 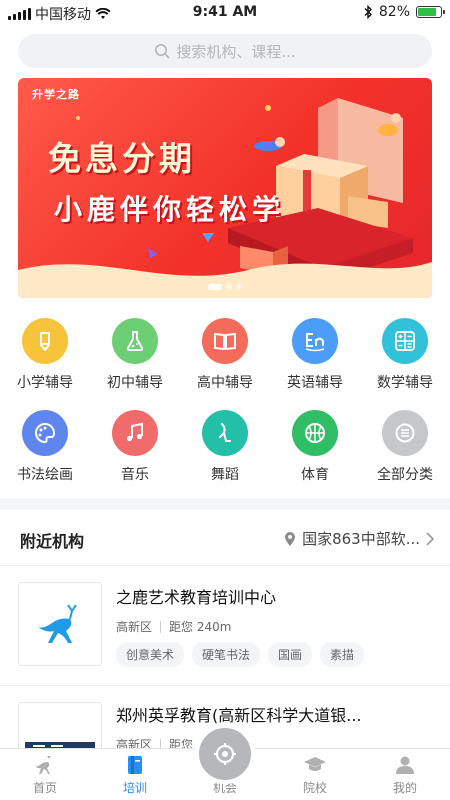 I want to click on category-label: 书法绘画, so click(x=45, y=475).